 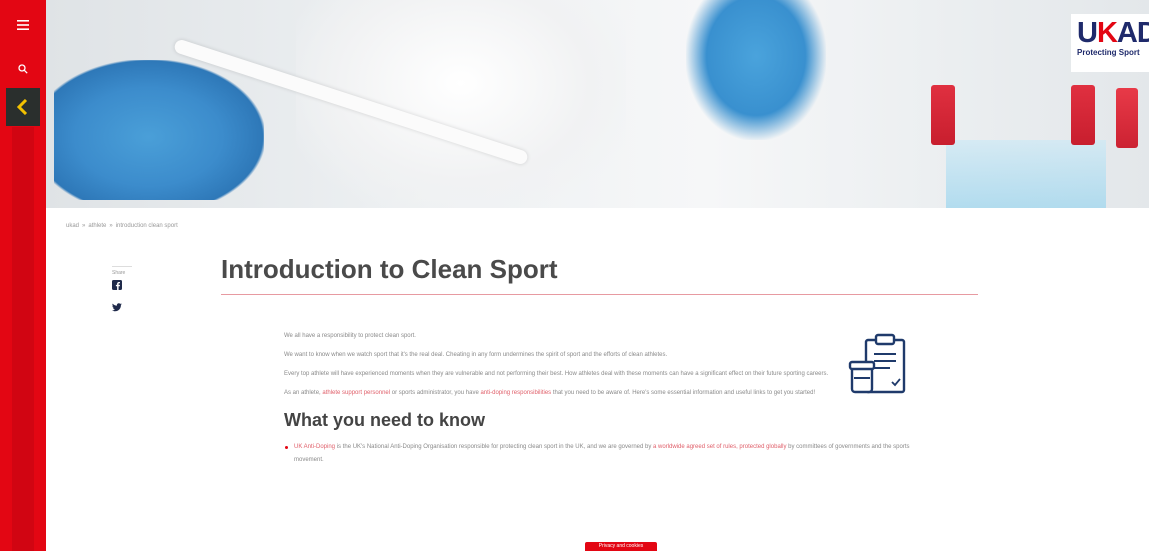 What do you see at coordinates (384, 420) in the screenshot?
I see `section-heading: What you need to know` at bounding box center [384, 420].